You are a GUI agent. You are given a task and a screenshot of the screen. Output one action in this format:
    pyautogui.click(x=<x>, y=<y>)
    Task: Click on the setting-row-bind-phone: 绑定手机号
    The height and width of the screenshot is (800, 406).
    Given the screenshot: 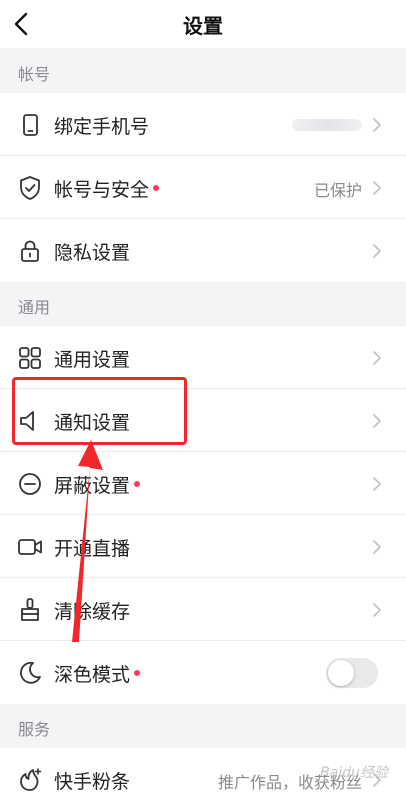 What is the action you would take?
    pyautogui.click(x=203, y=124)
    